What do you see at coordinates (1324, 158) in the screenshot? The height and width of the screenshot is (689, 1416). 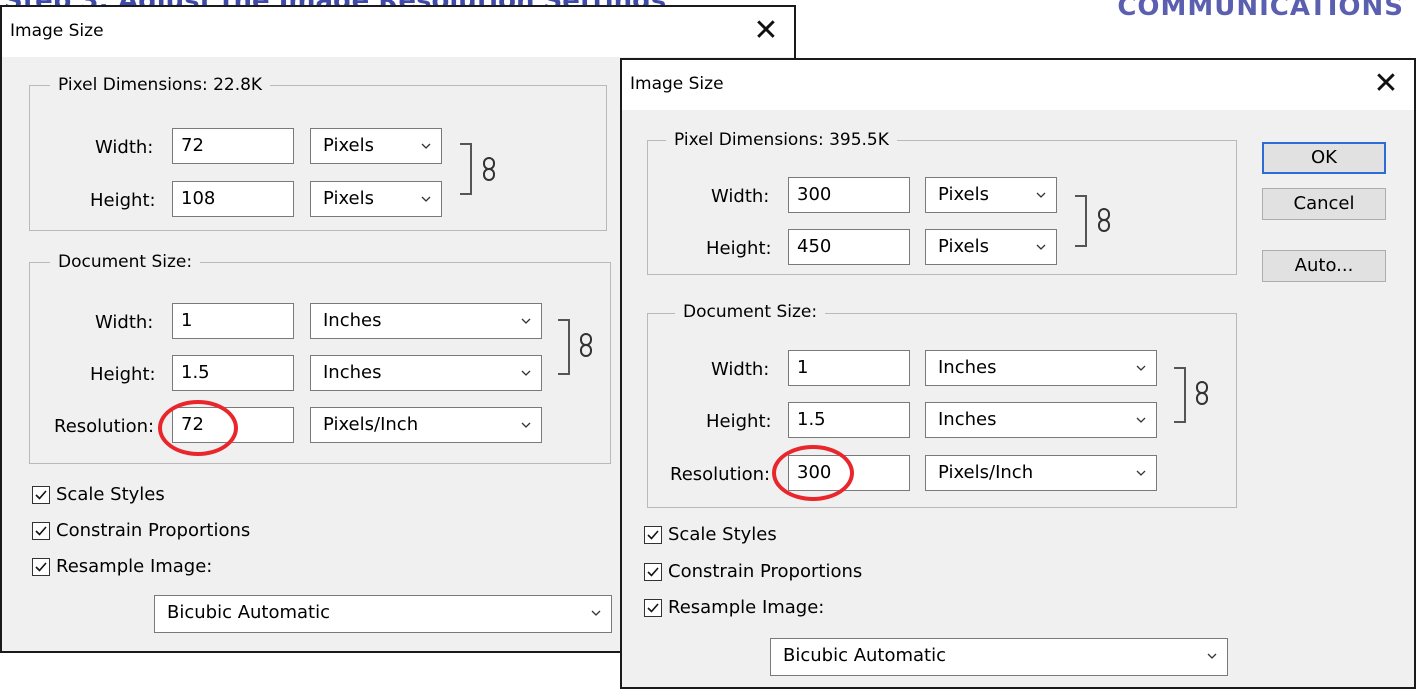 I see `ok-button: OK` at bounding box center [1324, 158].